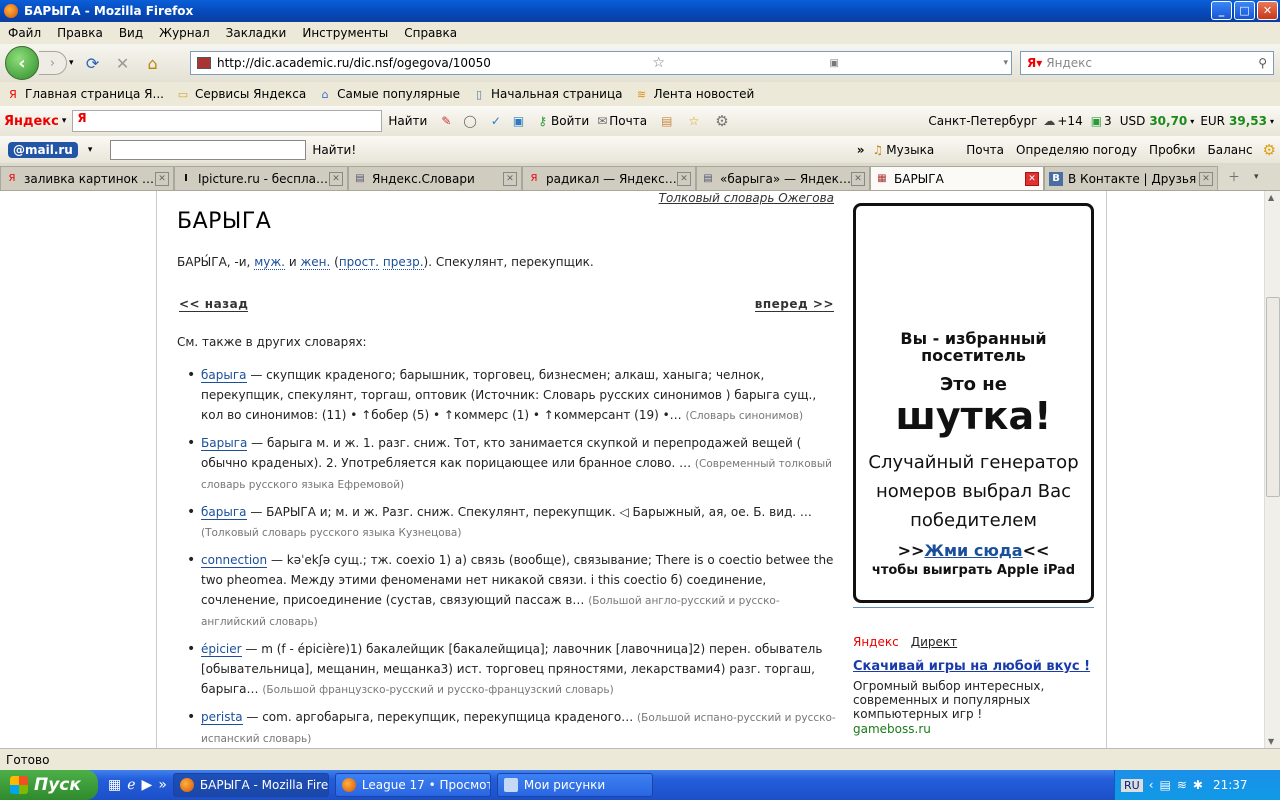 The width and height of the screenshot is (1280, 800). What do you see at coordinates (1168, 121) in the screenshot?
I see `usd-rate: 30,70` at bounding box center [1168, 121].